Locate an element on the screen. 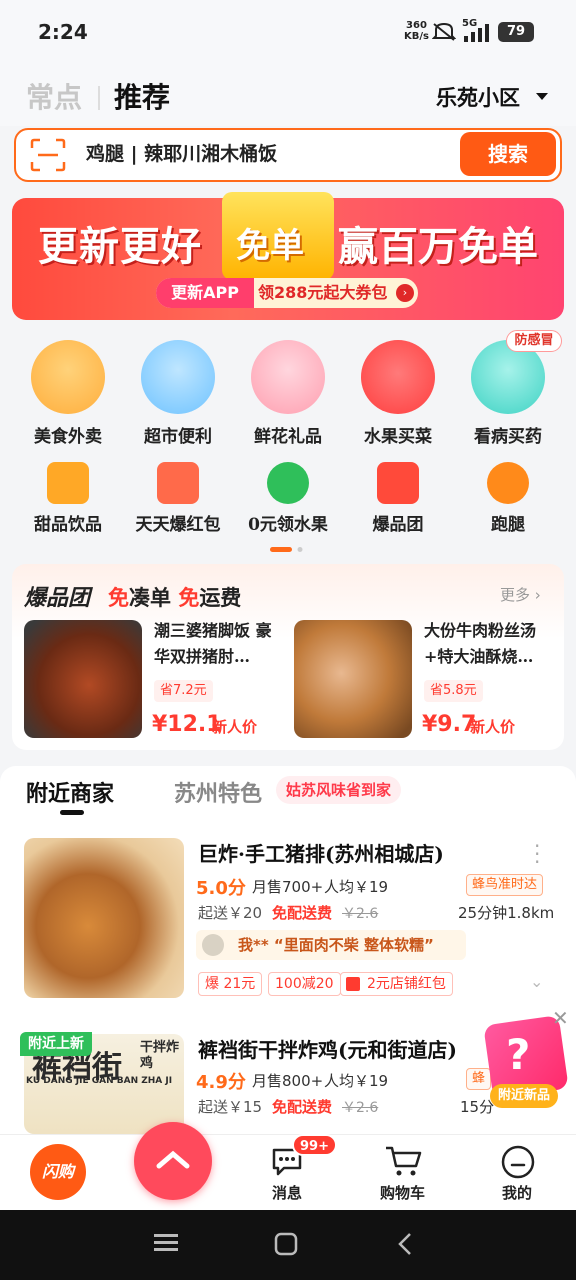 The width and height of the screenshot is (576, 1280). cart-icon is located at coordinates (403, 1161).